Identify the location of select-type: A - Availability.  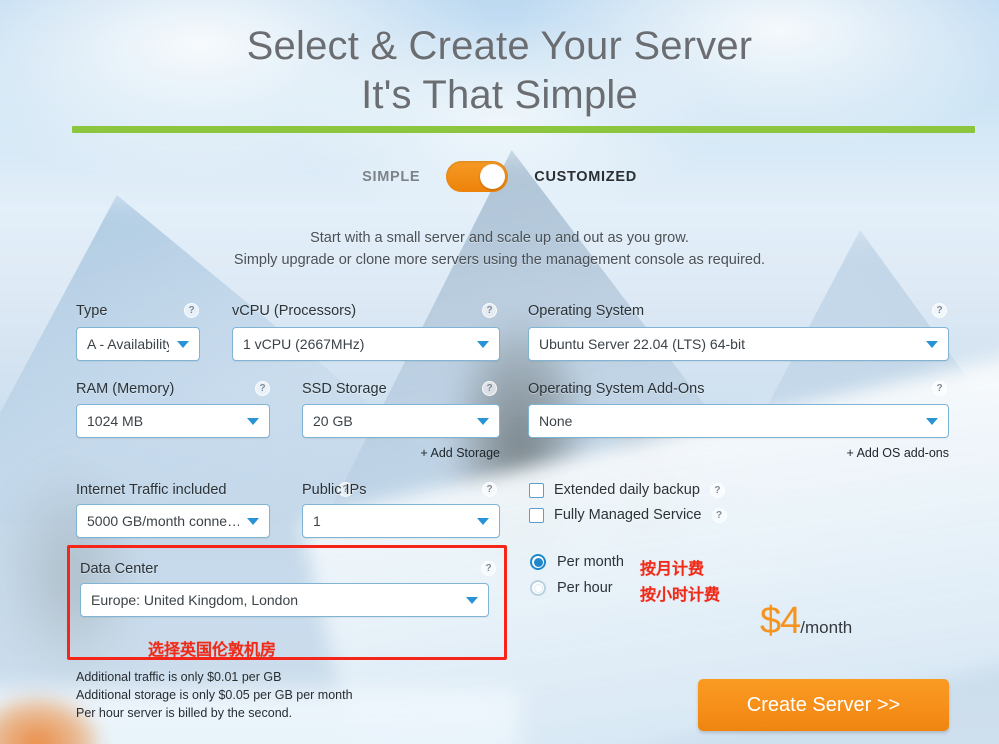
(138, 344).